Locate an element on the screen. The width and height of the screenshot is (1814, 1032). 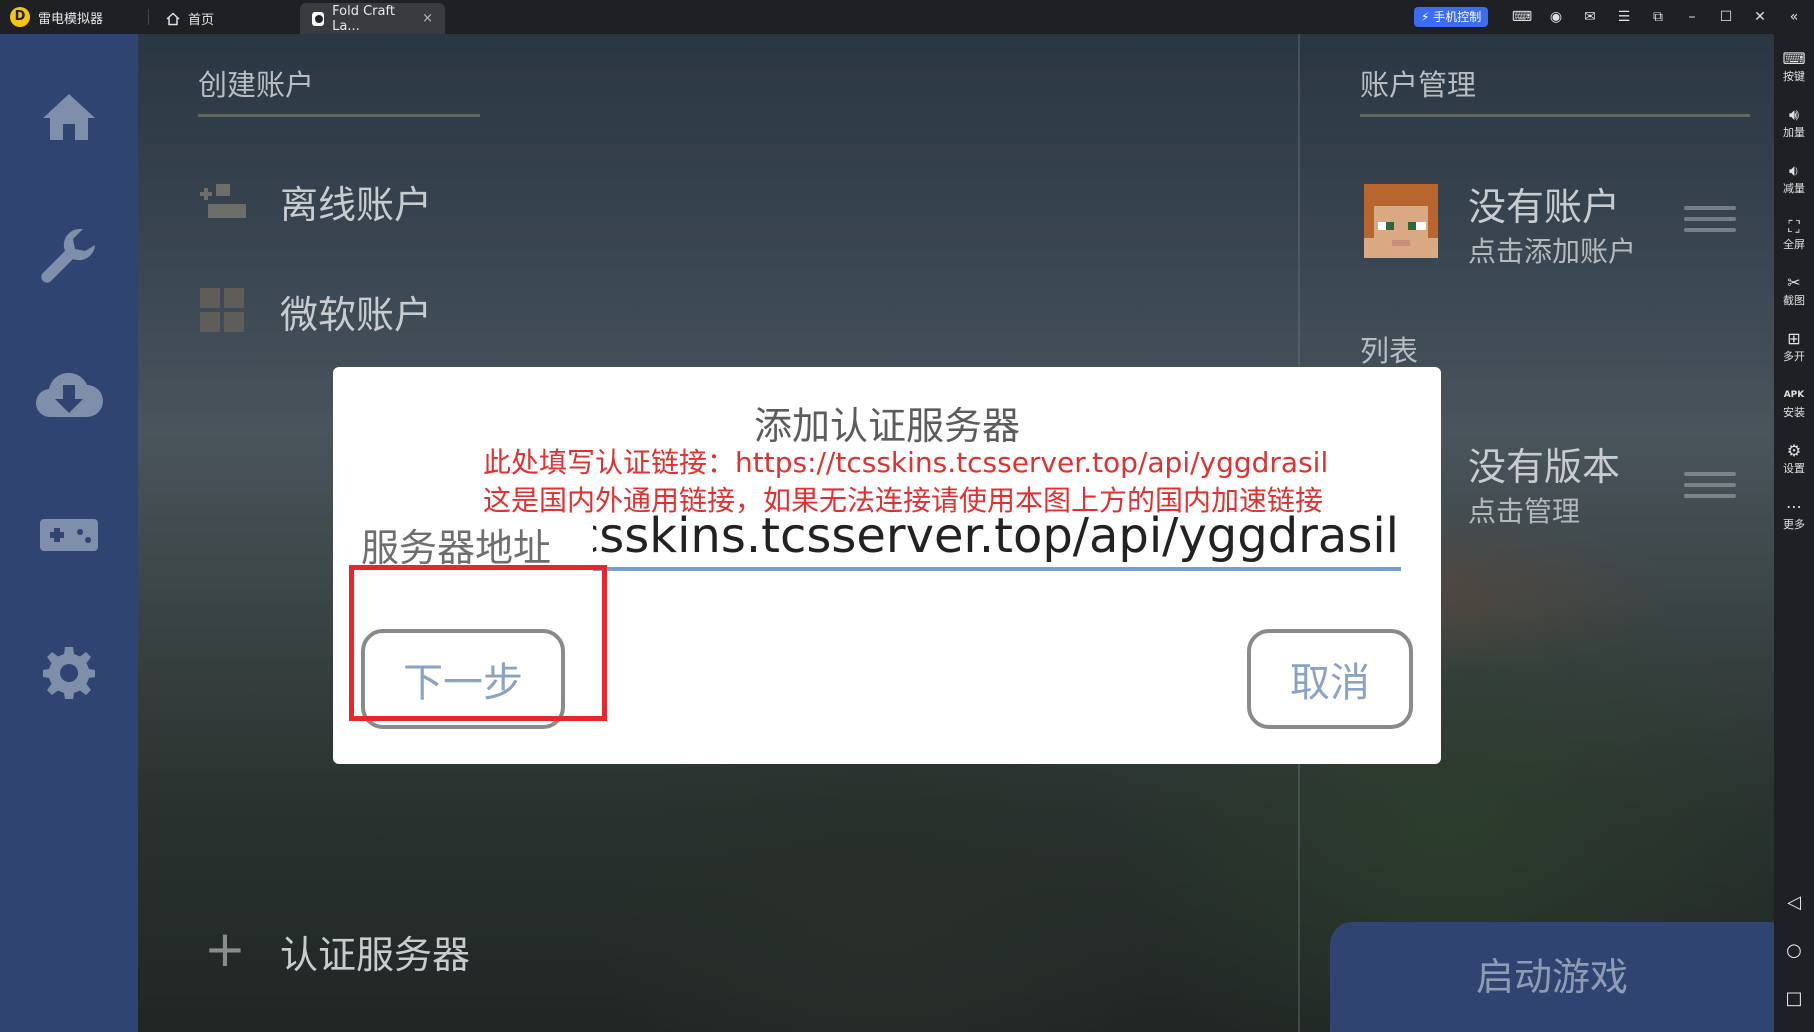
sidebar-settings is located at coordinates (69, 673).